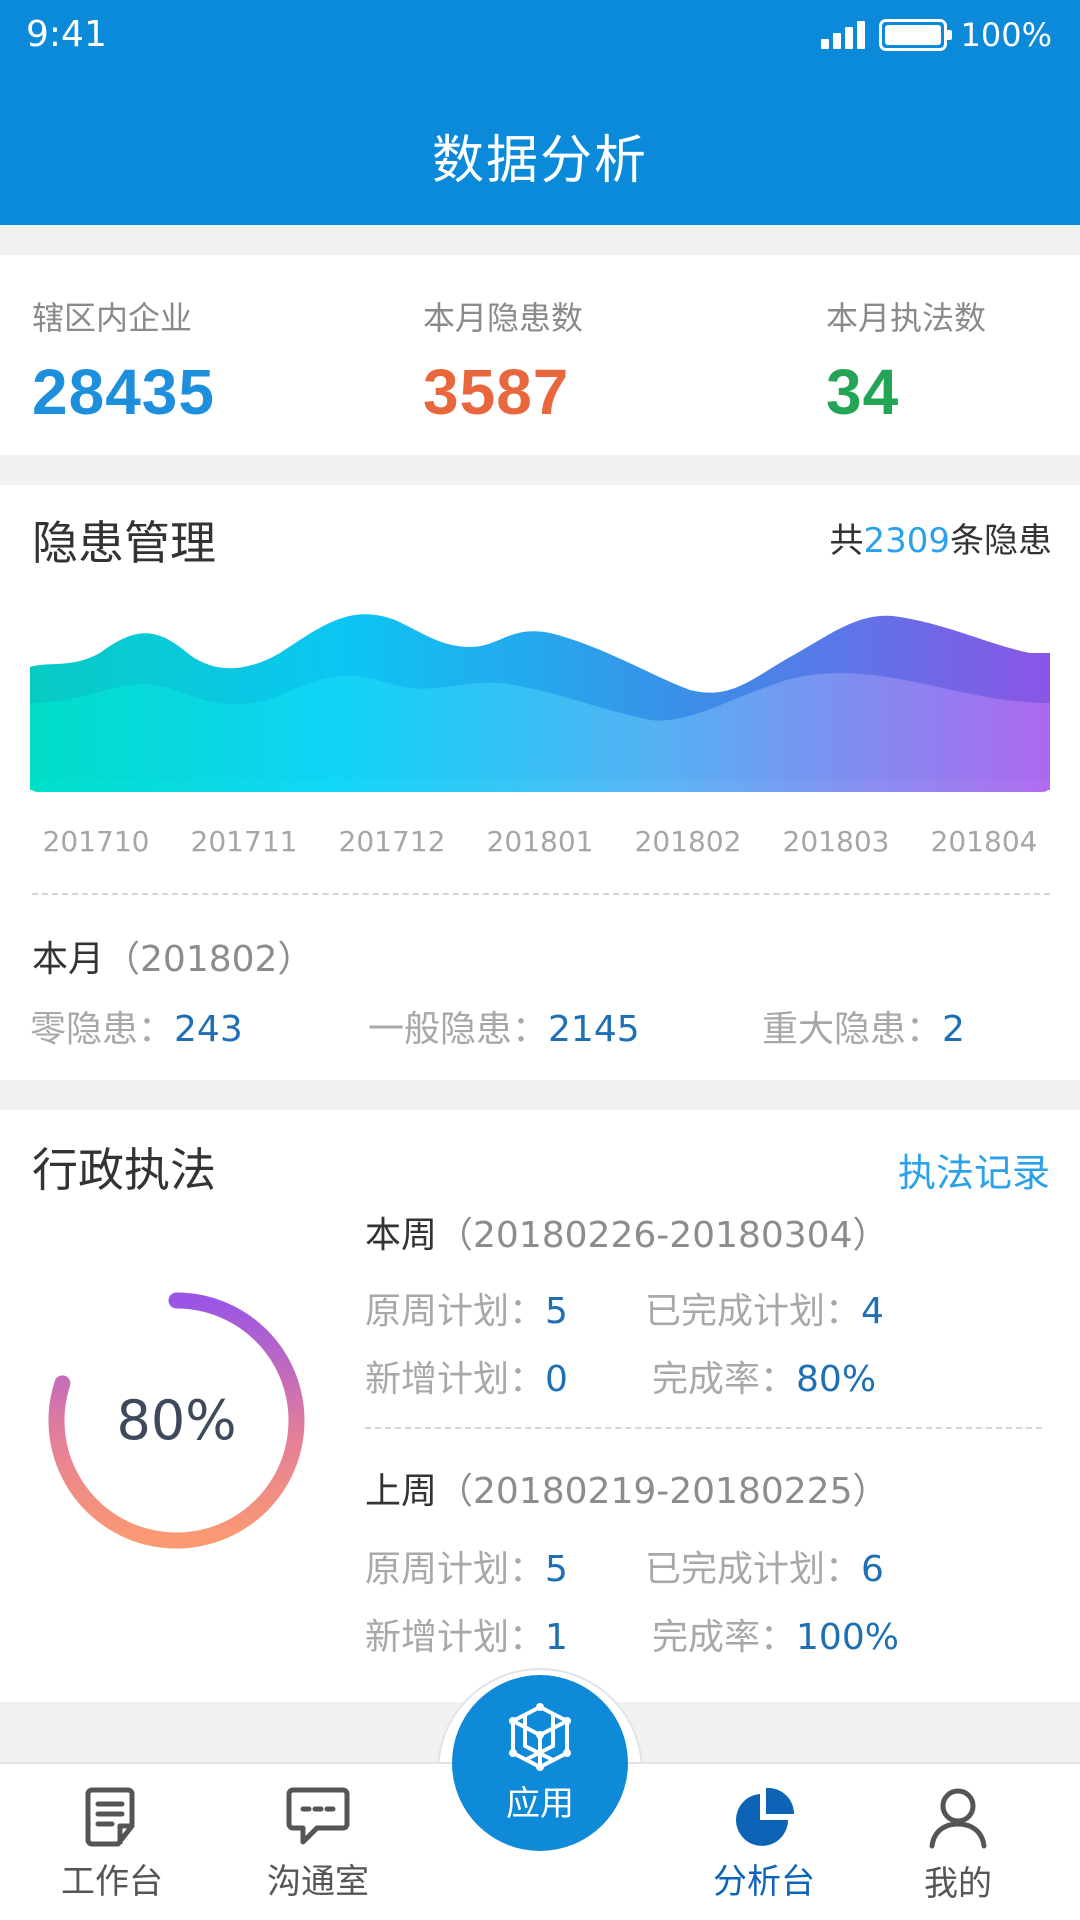 This screenshot has width=1080, height=1920. What do you see at coordinates (953, 1029) in the screenshot?
I see `major-hazard-value: 2` at bounding box center [953, 1029].